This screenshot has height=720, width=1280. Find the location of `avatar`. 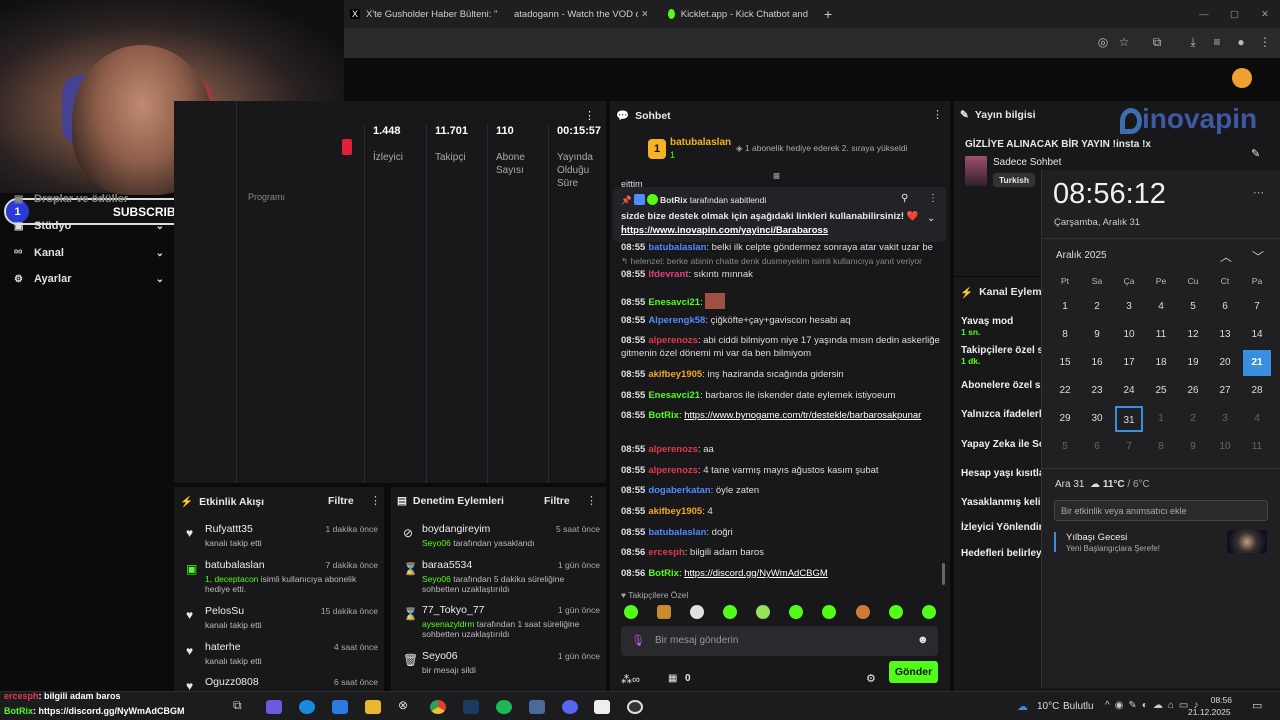

avatar is located at coordinates (1242, 78).